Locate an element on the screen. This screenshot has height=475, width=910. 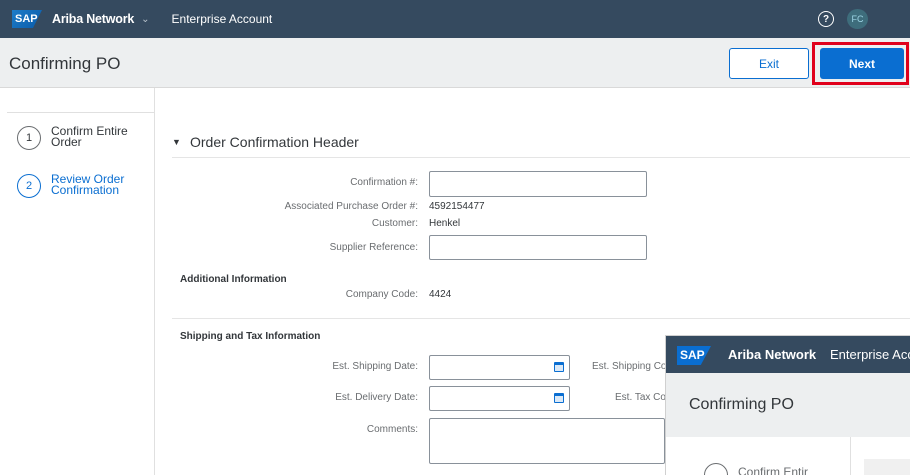
shipping-tax-heading: Shipping and Tax Information is located at coordinates (250, 336).